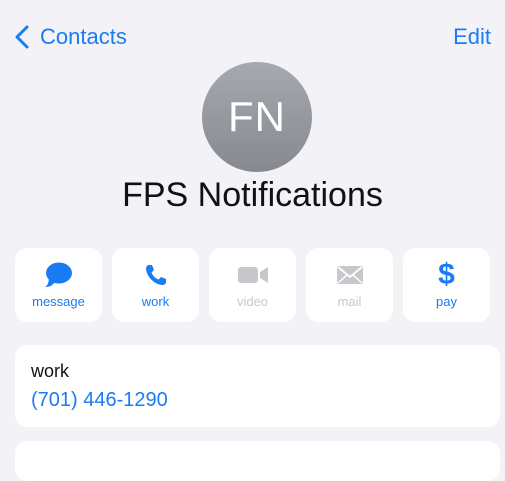 This screenshot has width=505, height=481. Describe the element at coordinates (350, 275) in the screenshot. I see `envelope-icon` at that location.